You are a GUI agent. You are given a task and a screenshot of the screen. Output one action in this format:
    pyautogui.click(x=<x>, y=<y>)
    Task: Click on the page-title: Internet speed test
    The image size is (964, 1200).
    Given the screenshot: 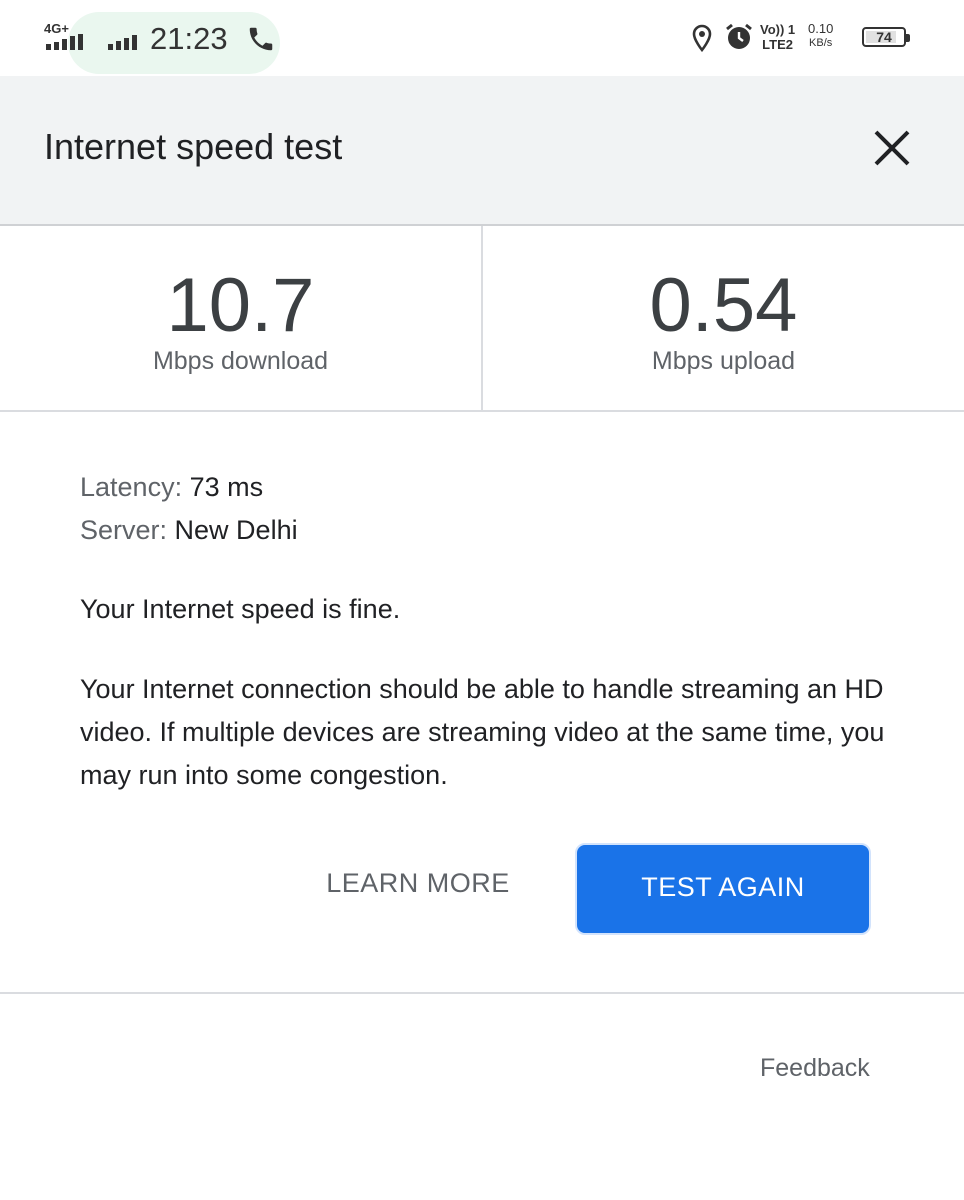 What is the action you would take?
    pyautogui.click(x=193, y=146)
    